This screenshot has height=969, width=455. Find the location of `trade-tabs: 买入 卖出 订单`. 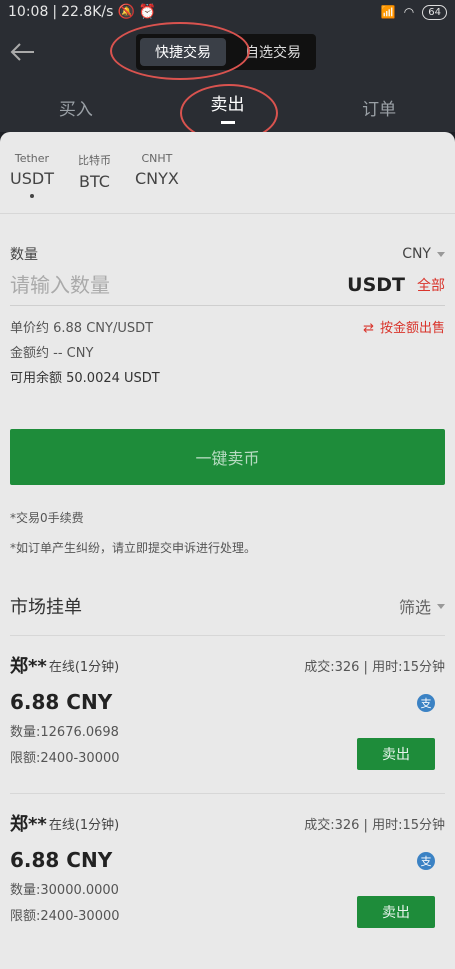

trade-tabs: 买入 卖出 订单 is located at coordinates (227, 112).